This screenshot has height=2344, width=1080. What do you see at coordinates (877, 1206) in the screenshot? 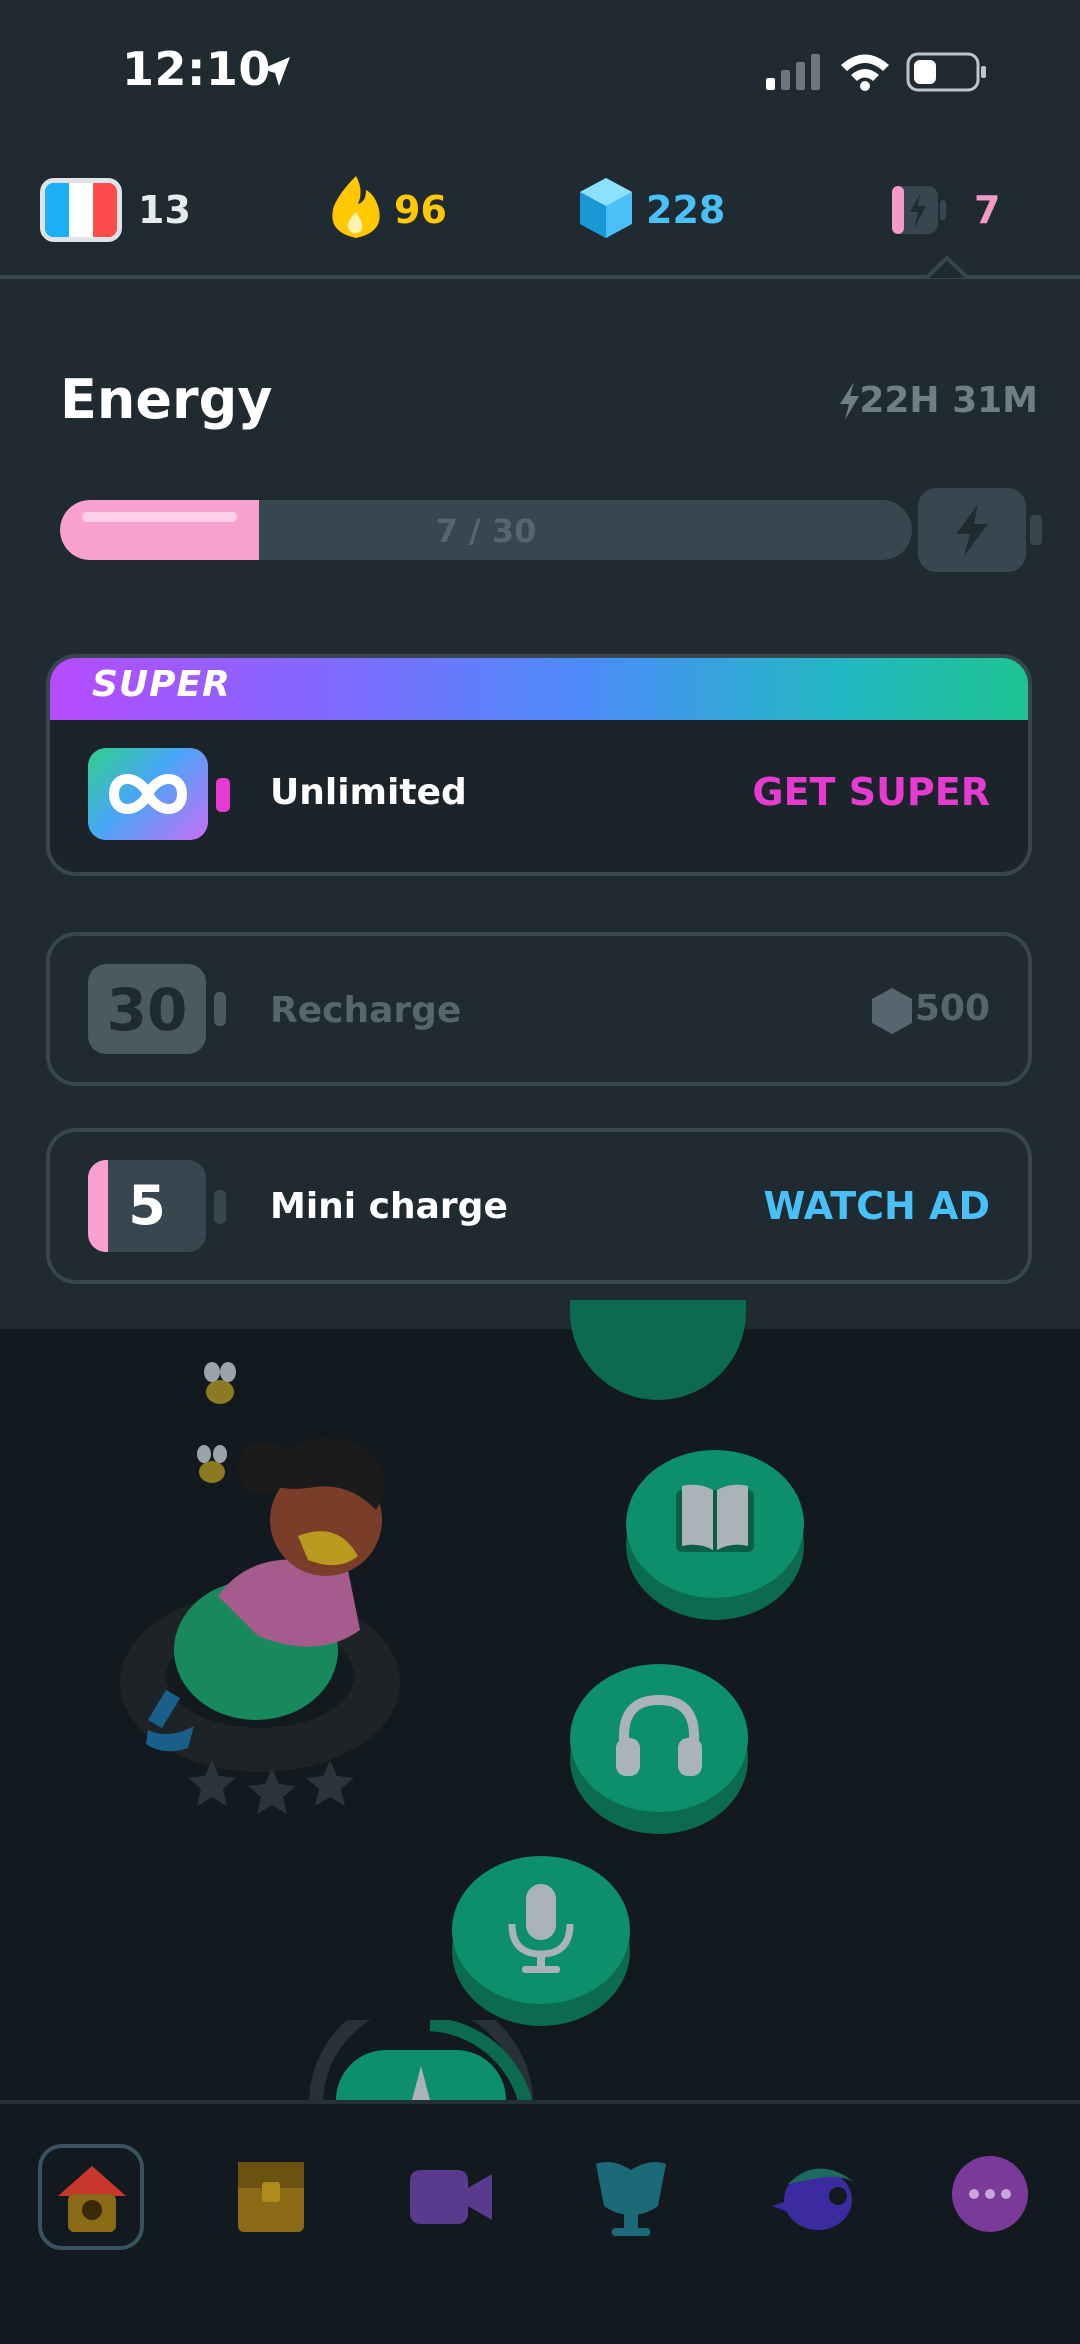
I see `watch-ad-button: WATCH AD` at bounding box center [877, 1206].